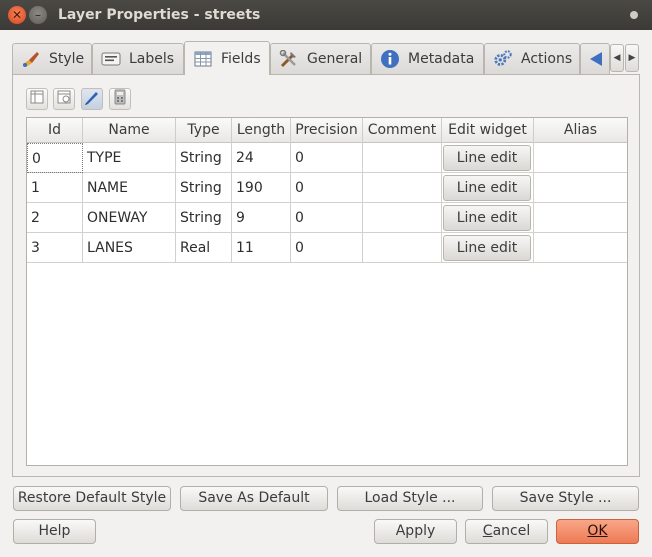 The width and height of the screenshot is (652, 557). I want to click on restore-default-style-button: Restore Default Style, so click(92, 498).